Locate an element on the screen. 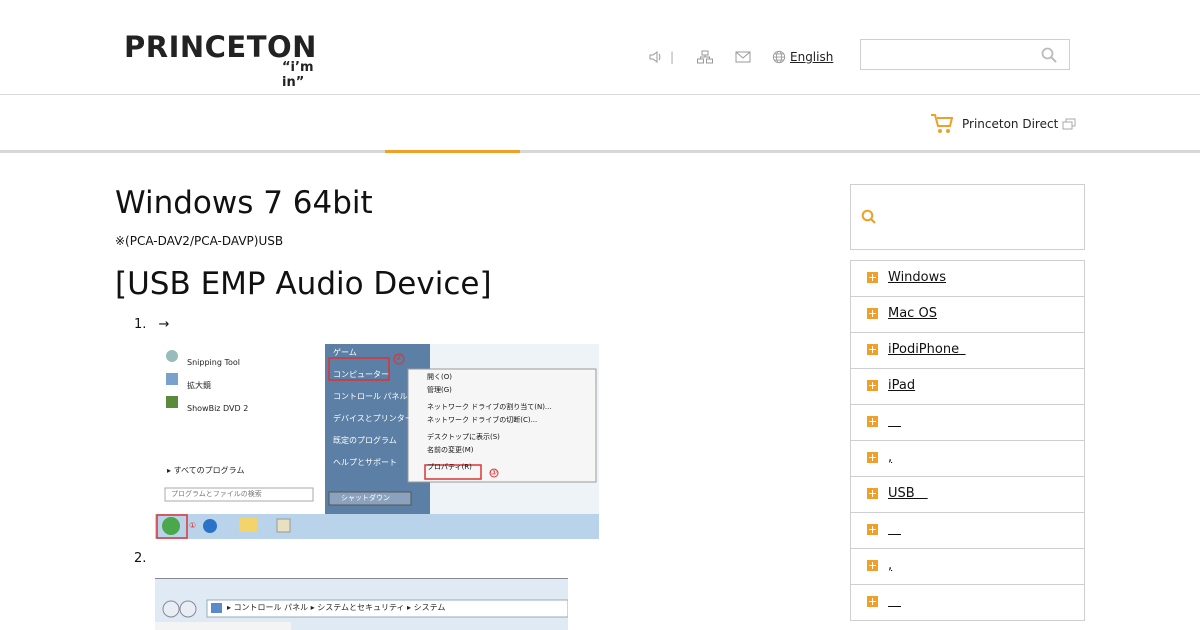  menu-item: 名前の変更(M) is located at coordinates (450, 450).